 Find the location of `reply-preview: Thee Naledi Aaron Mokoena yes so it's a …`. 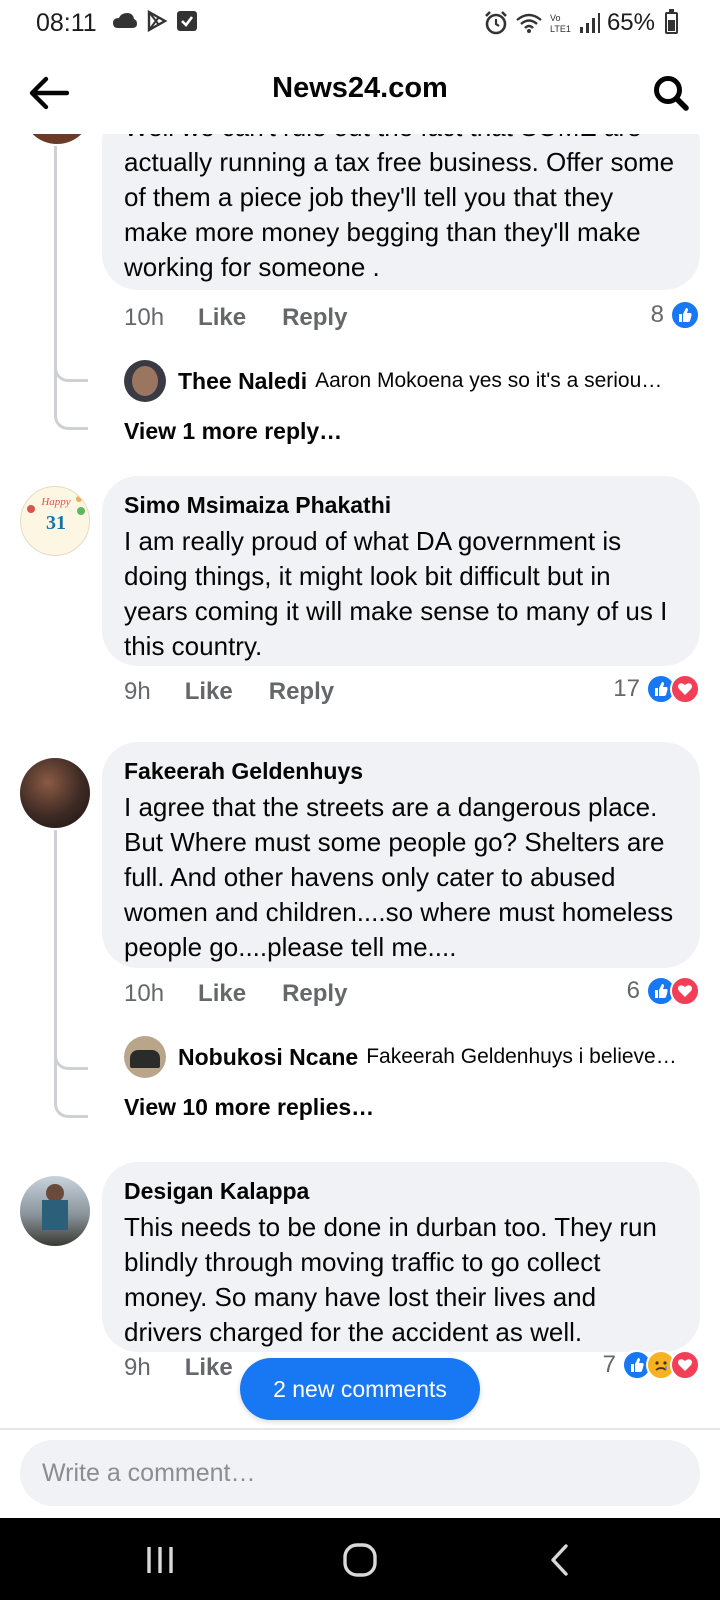

reply-preview: Thee Naledi Aaron Mokoena yes so it's a … is located at coordinates (393, 381).